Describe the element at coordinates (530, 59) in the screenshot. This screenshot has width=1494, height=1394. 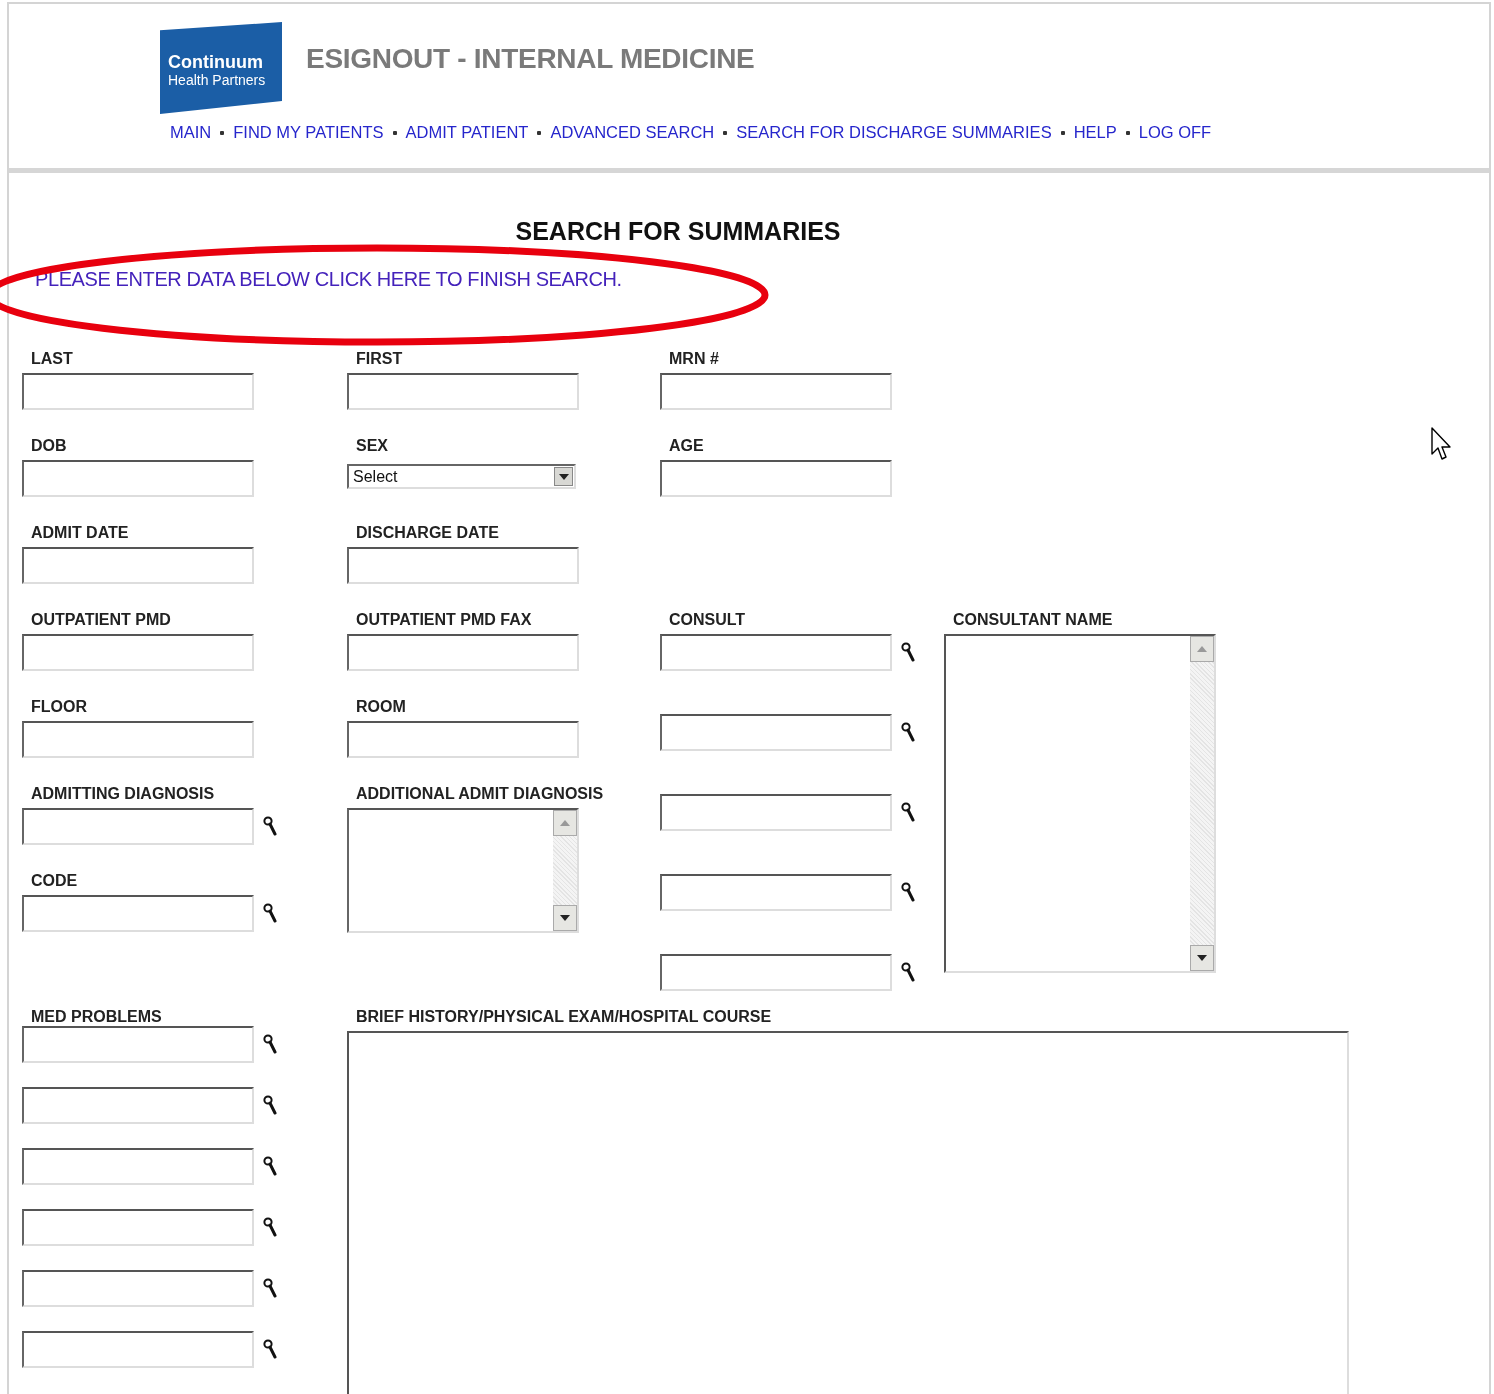
I see `app-title: ESIGNOUT - INTERNAL MEDICINE` at that location.